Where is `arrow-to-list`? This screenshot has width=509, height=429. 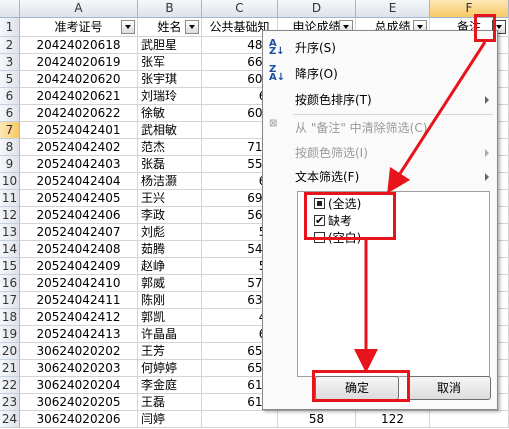 arrow-to-list is located at coordinates (437, 117).